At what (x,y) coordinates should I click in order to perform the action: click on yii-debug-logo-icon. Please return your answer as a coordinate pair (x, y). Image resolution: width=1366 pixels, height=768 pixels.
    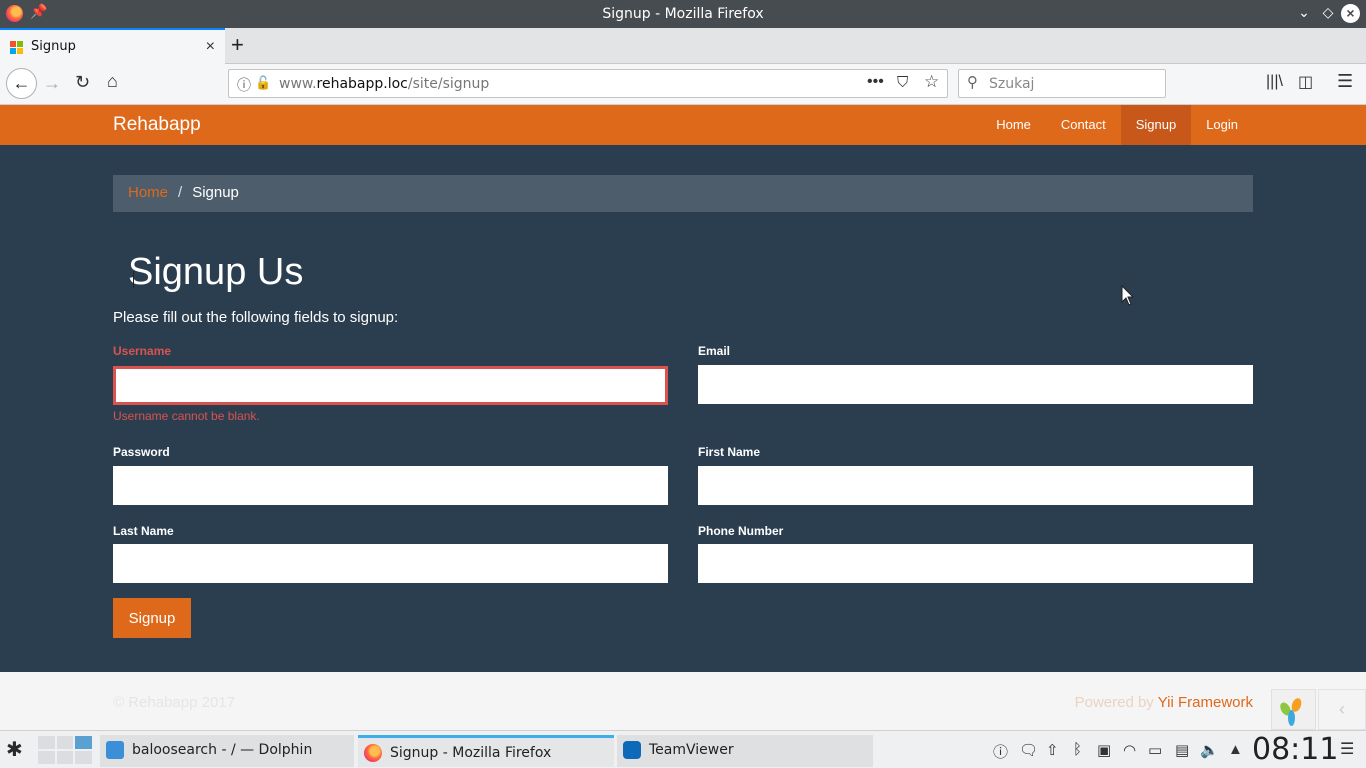
    Looking at the image, I should click on (1293, 709).